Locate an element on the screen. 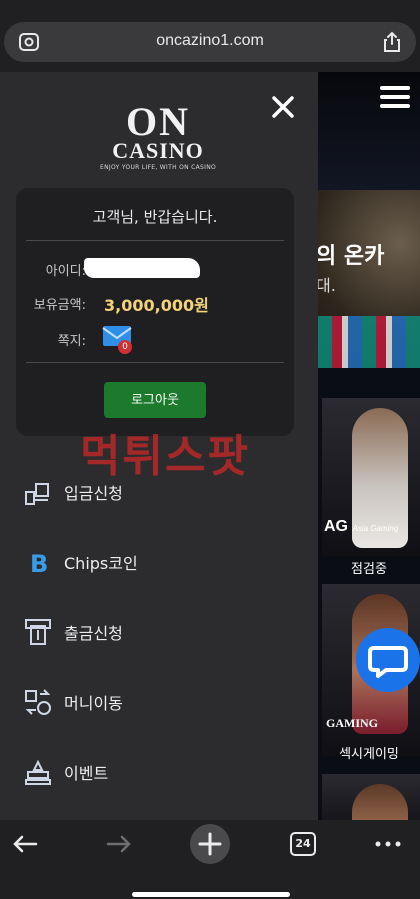 This screenshot has height=899, width=420. more-options-icon is located at coordinates (388, 844).